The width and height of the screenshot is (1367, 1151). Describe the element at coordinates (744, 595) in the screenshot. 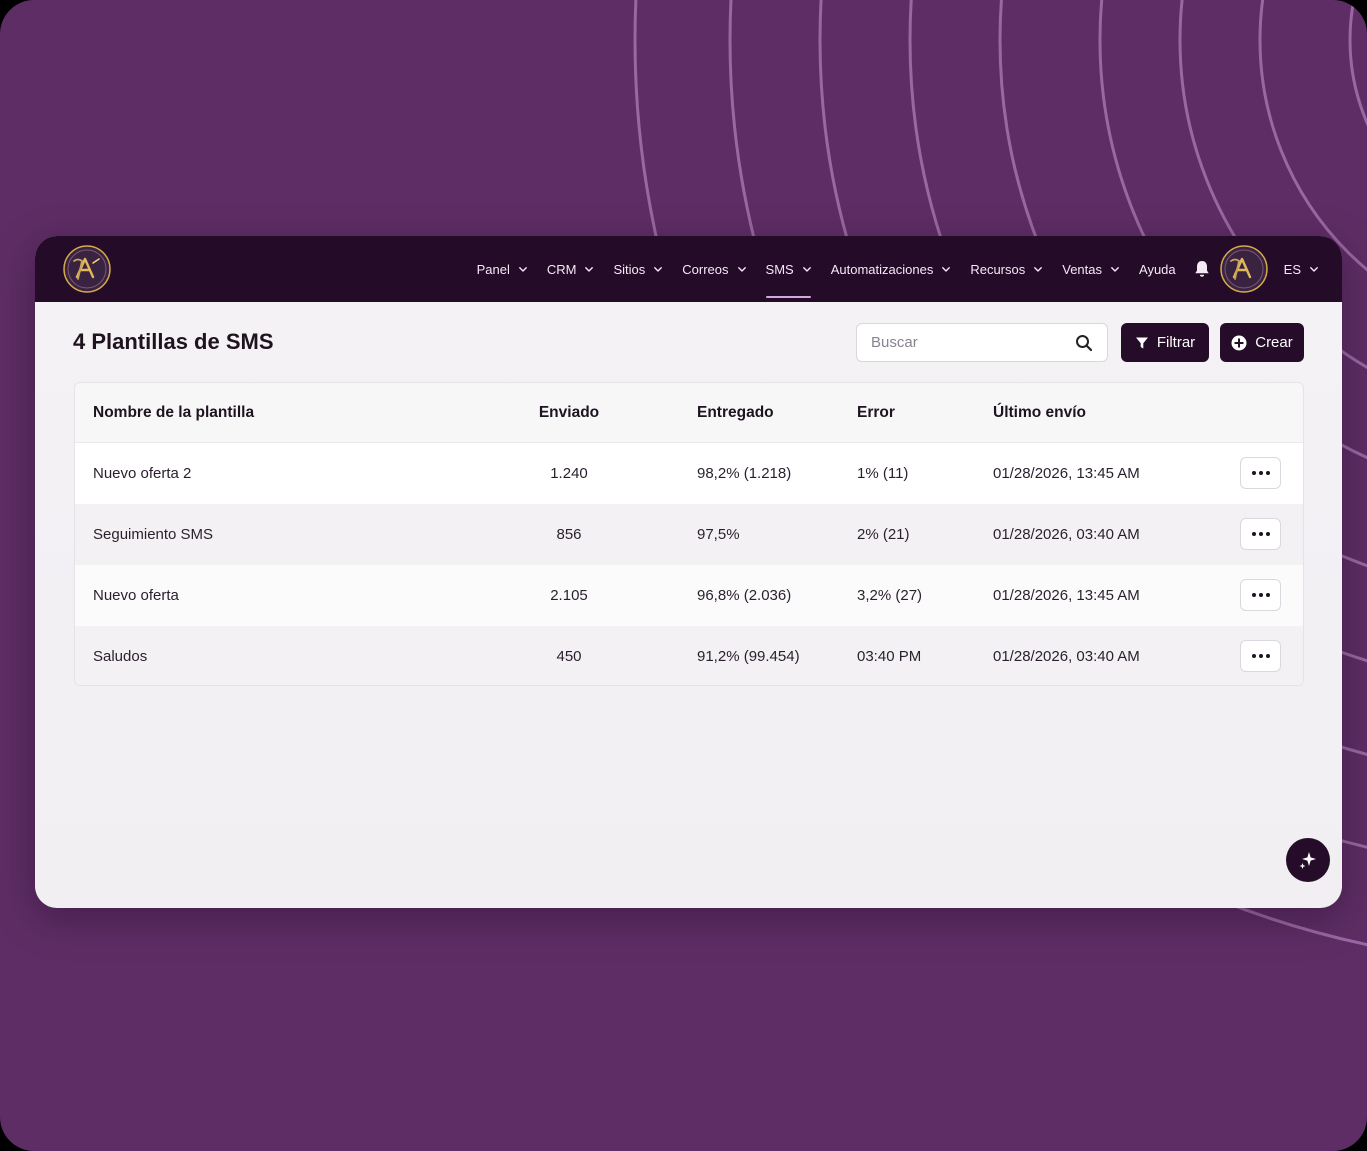

I see `cell-delivered: 96,8% (2.036)` at that location.